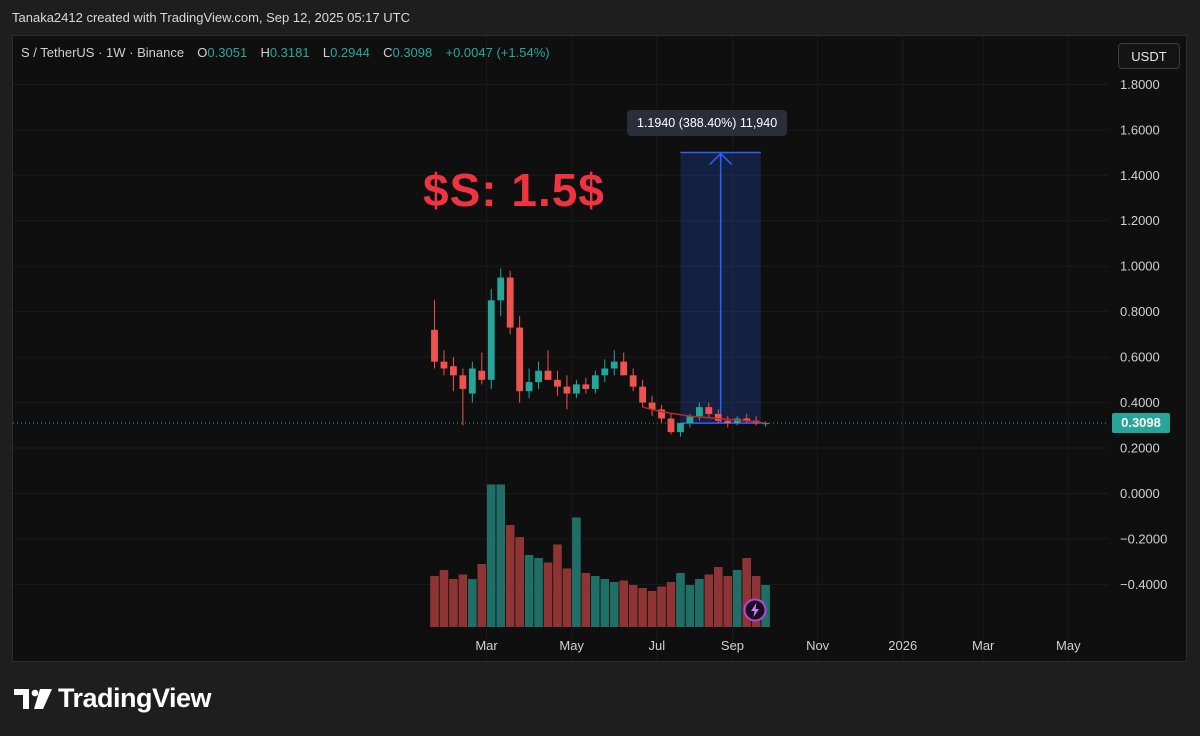 The width and height of the screenshot is (1200, 736). What do you see at coordinates (1140, 266) in the screenshot?
I see `y-tick-label: 1.0000` at bounding box center [1140, 266].